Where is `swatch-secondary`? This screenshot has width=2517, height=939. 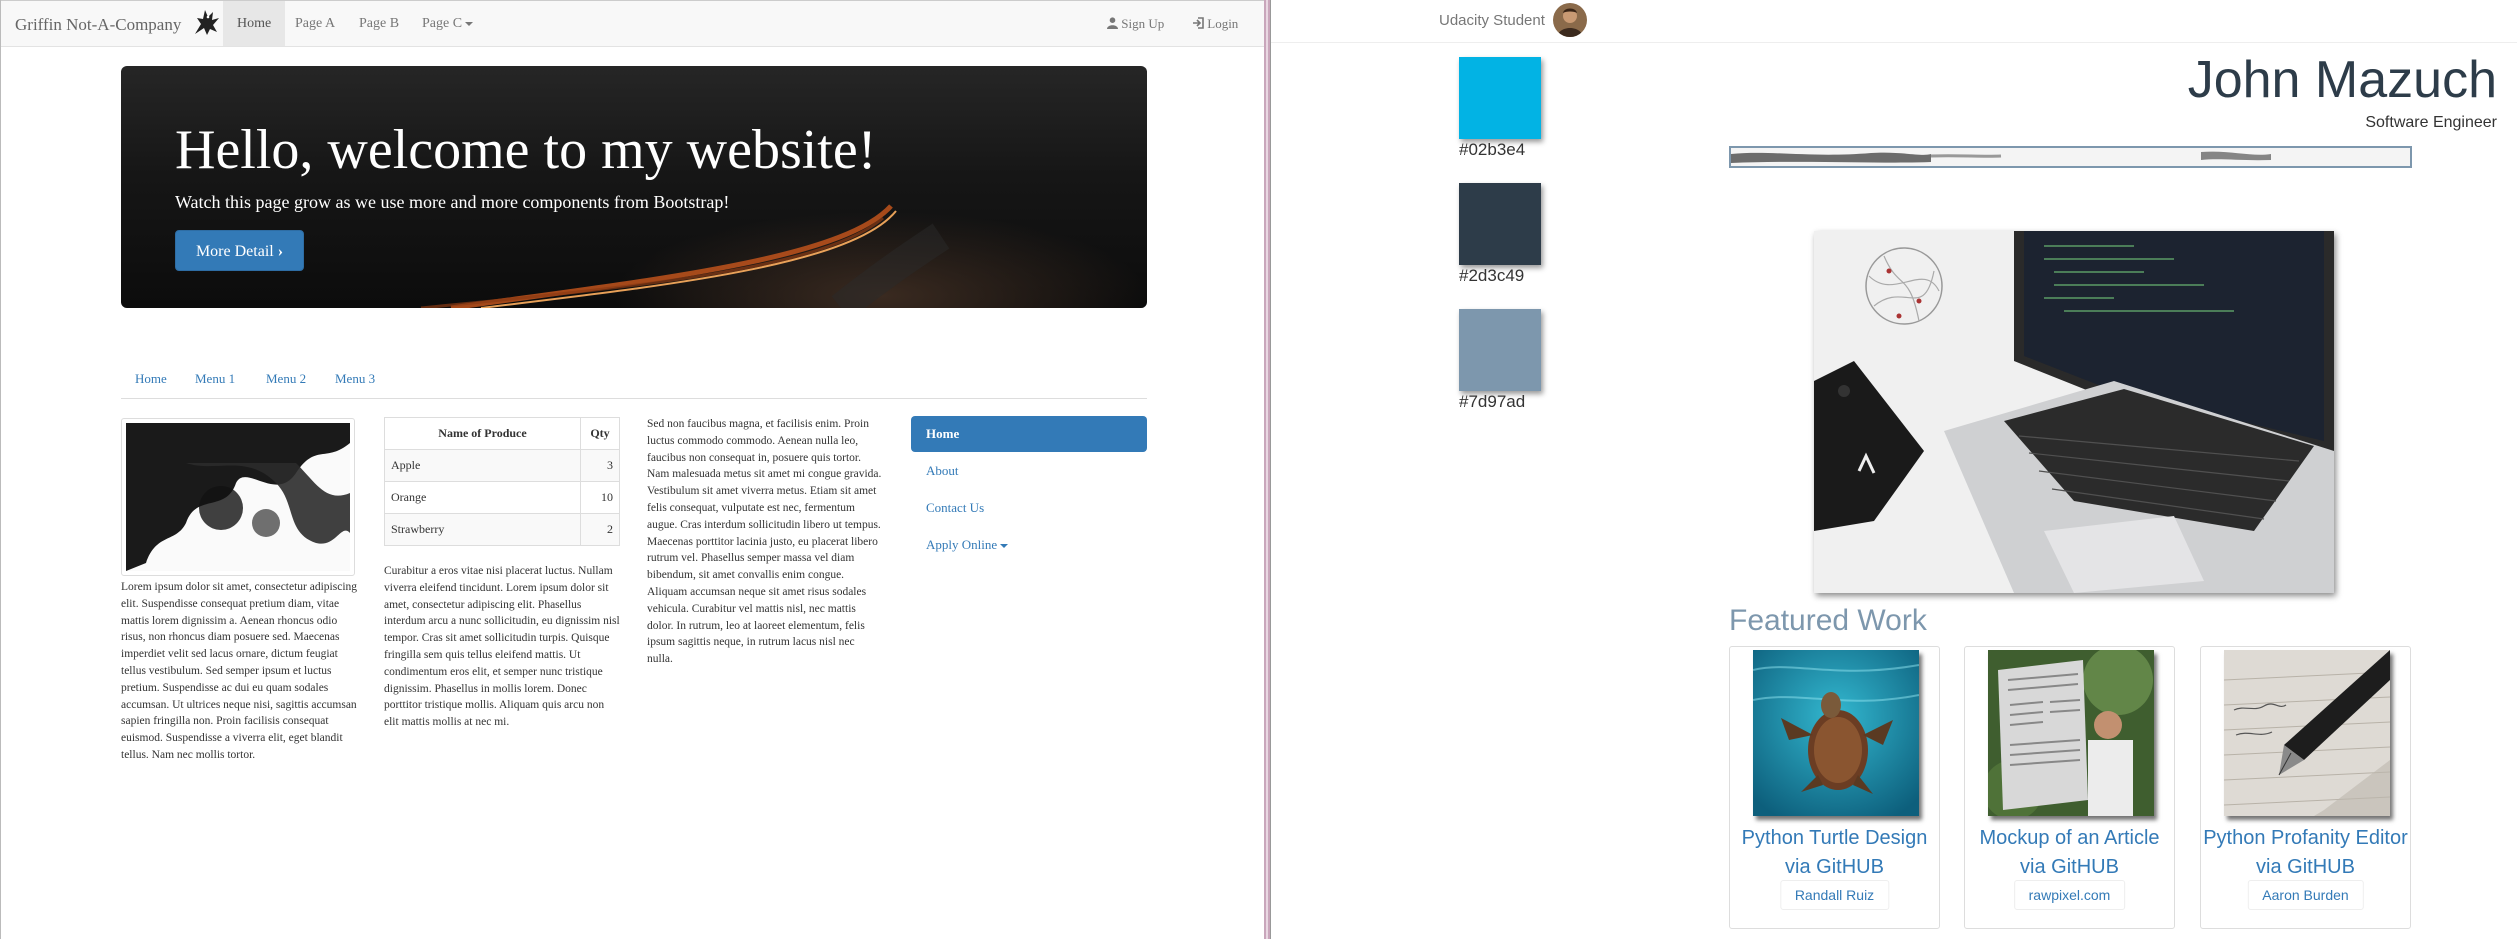
swatch-secondary is located at coordinates (1500, 224).